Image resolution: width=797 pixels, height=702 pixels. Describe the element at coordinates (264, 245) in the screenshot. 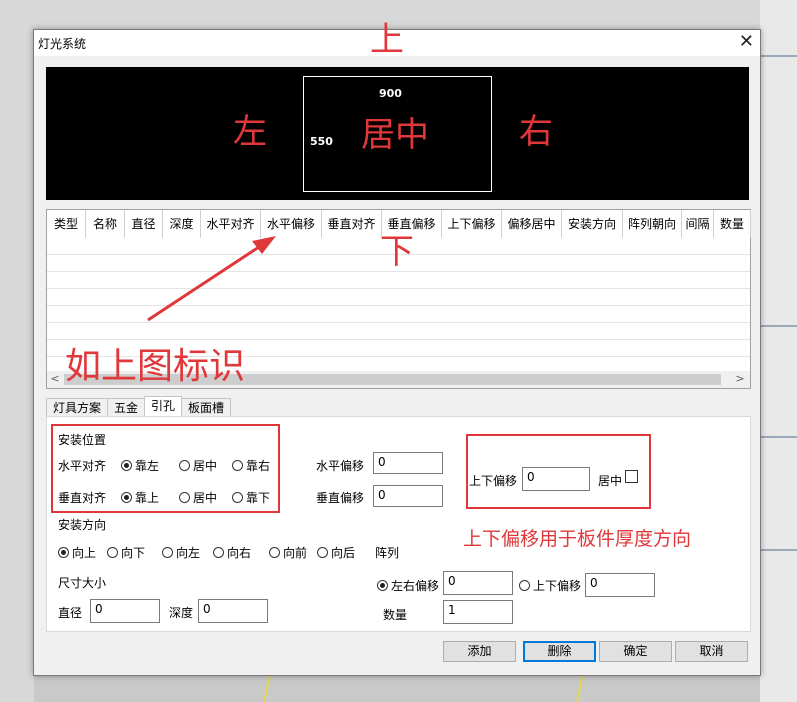

I see `arrow-head-icon` at that location.